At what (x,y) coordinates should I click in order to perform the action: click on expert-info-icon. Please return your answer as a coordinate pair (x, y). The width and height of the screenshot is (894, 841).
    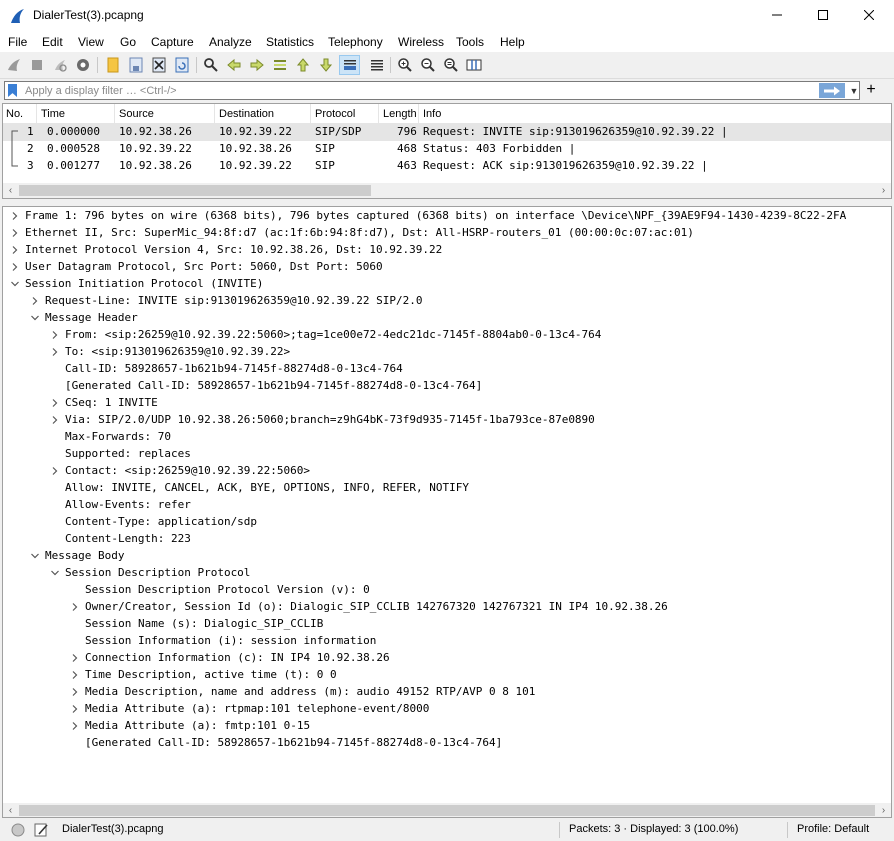
    Looking at the image, I should click on (18, 830).